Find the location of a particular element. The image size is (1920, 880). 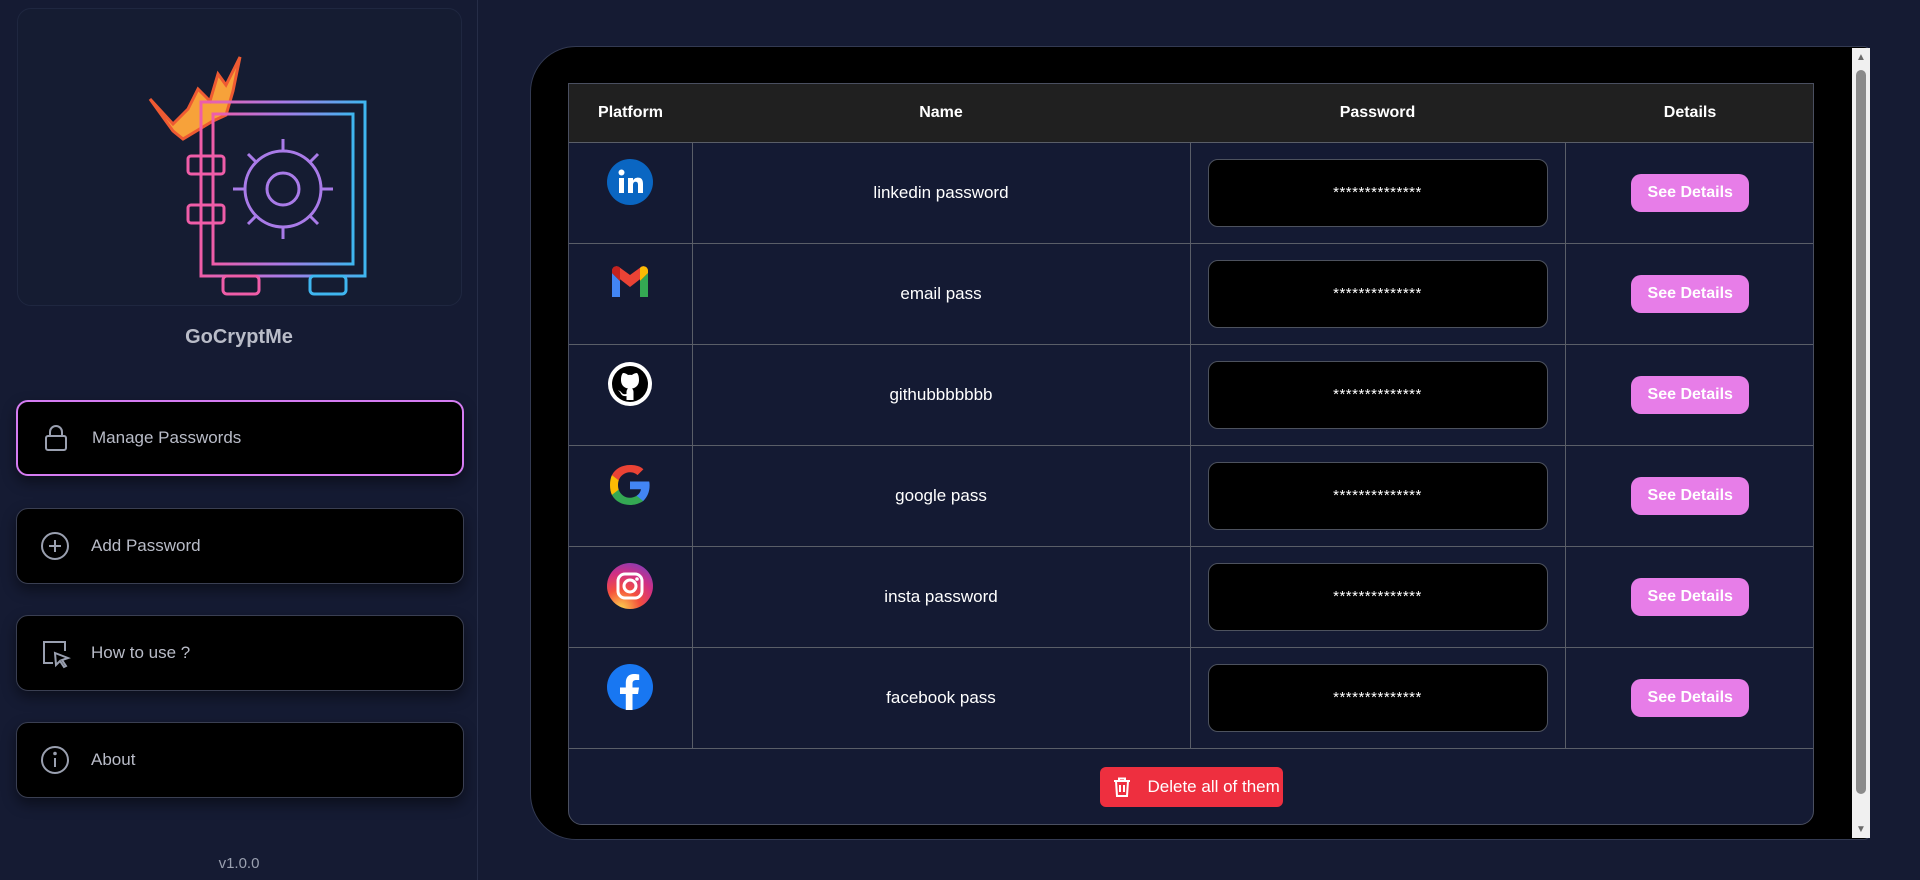

linkedin-icon is located at coordinates (630, 182).